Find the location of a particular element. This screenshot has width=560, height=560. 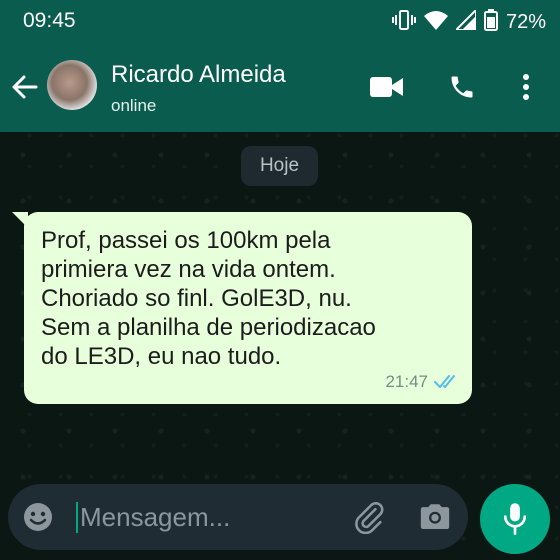

back-button is located at coordinates (25, 87).